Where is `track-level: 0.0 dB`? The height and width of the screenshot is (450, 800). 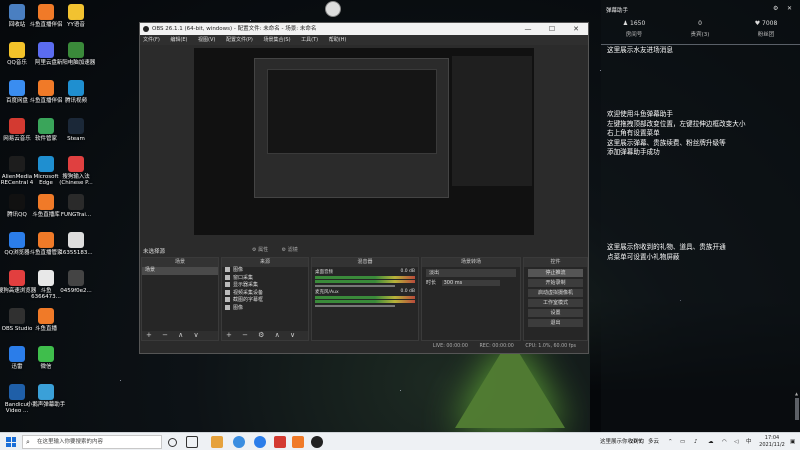 track-level: 0.0 dB is located at coordinates (407, 271).